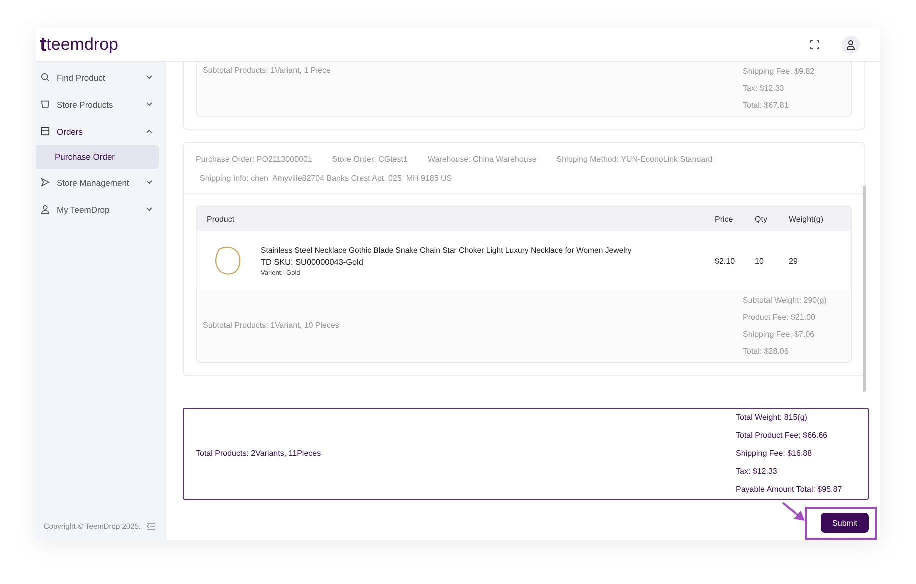 The image size is (916, 584). I want to click on summary-line: Tax: $12.33, so click(757, 471).